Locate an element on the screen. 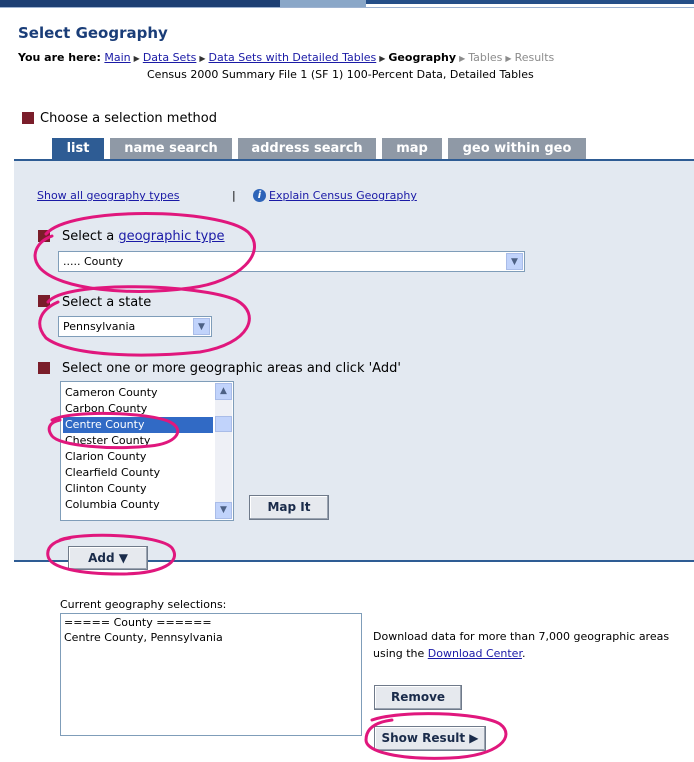 This screenshot has width=694, height=762. list-item: Columbia County is located at coordinates (138, 505).